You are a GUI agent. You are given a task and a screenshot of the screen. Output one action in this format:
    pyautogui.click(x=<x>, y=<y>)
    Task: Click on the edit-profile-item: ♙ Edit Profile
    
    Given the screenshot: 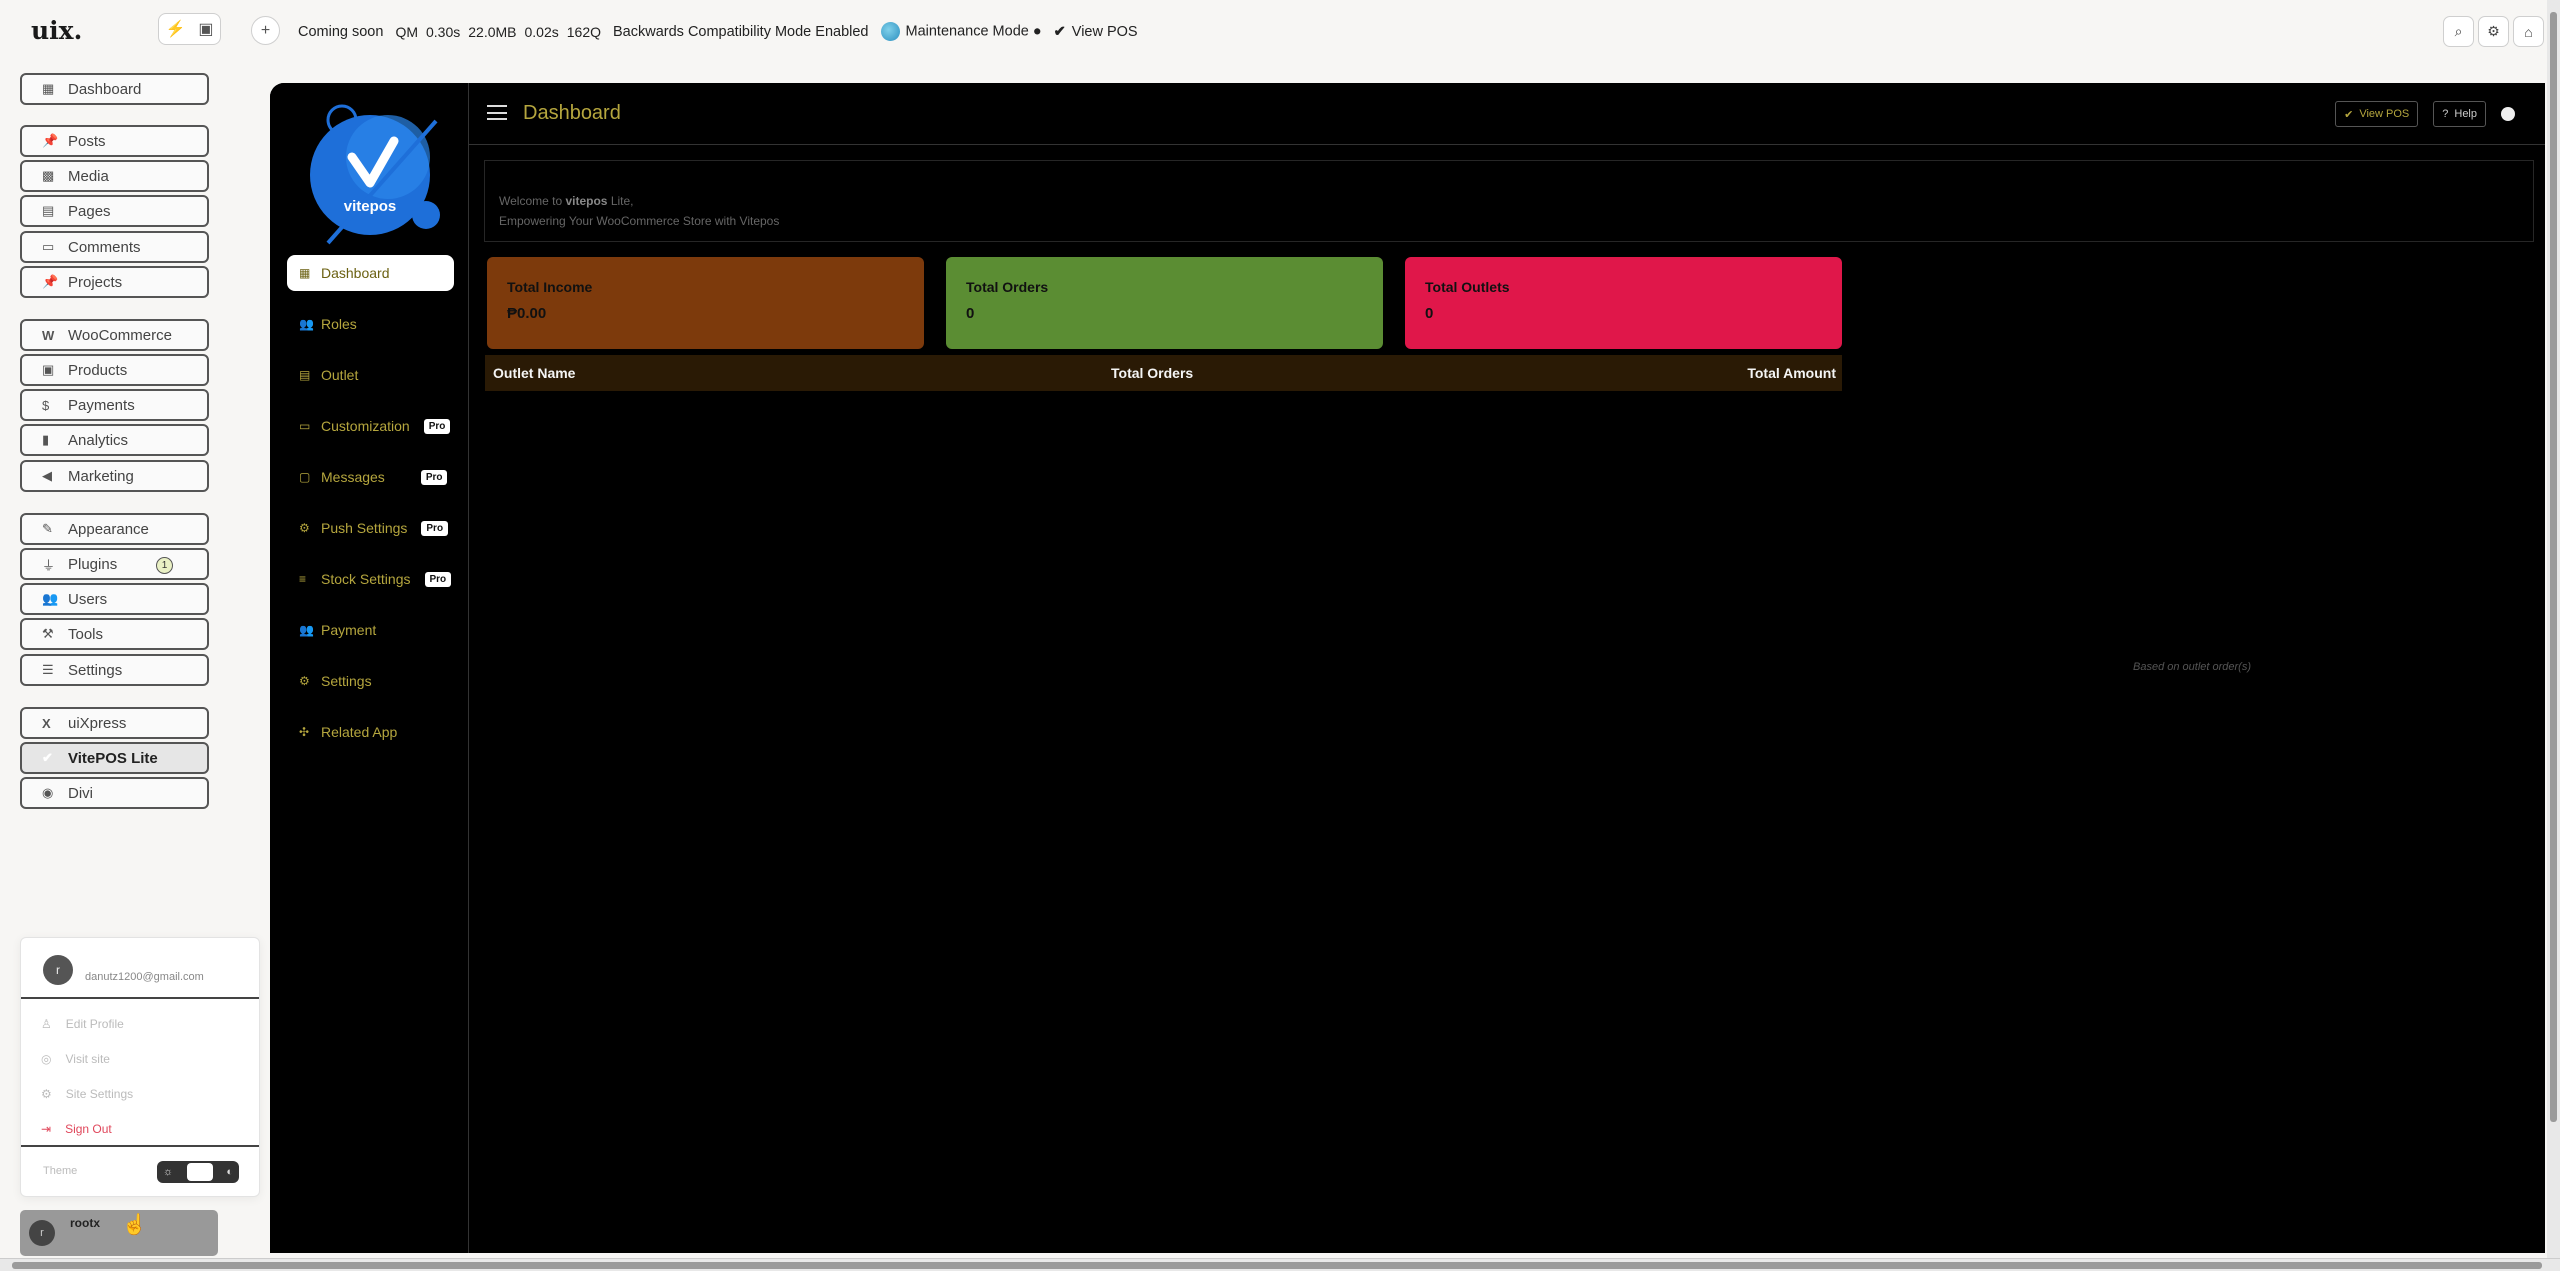 What is the action you would take?
    pyautogui.click(x=82, y=1024)
    